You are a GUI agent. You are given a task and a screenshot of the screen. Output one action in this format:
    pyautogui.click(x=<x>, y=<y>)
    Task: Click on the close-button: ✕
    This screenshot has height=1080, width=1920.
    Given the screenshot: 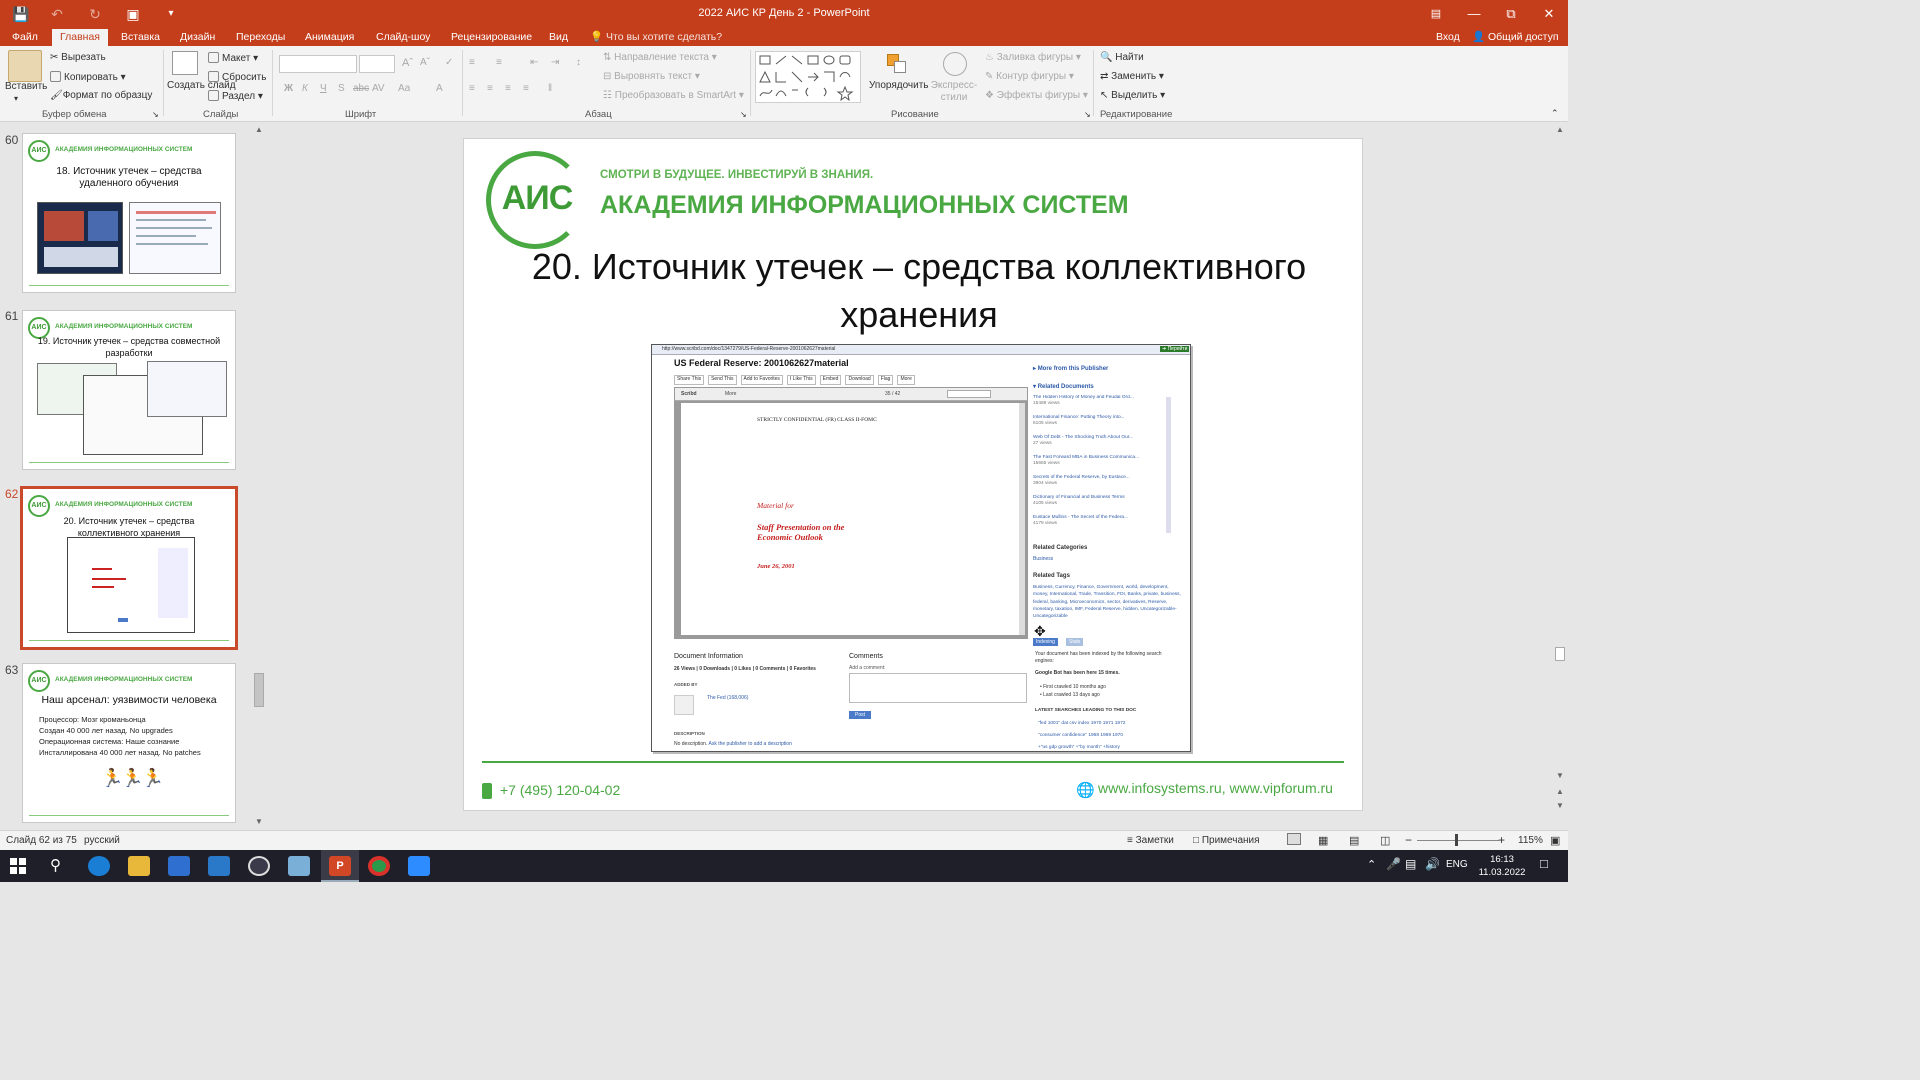 What is the action you would take?
    pyautogui.click(x=1549, y=14)
    